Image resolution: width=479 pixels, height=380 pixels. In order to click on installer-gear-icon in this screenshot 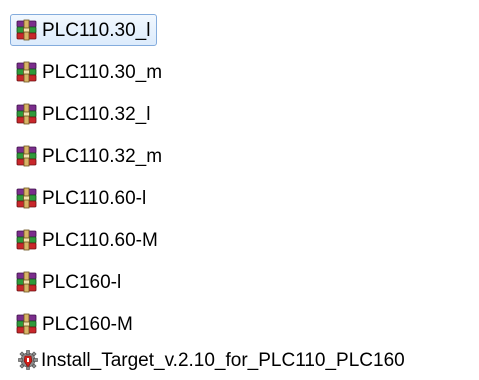, I will do `click(28, 360)`.